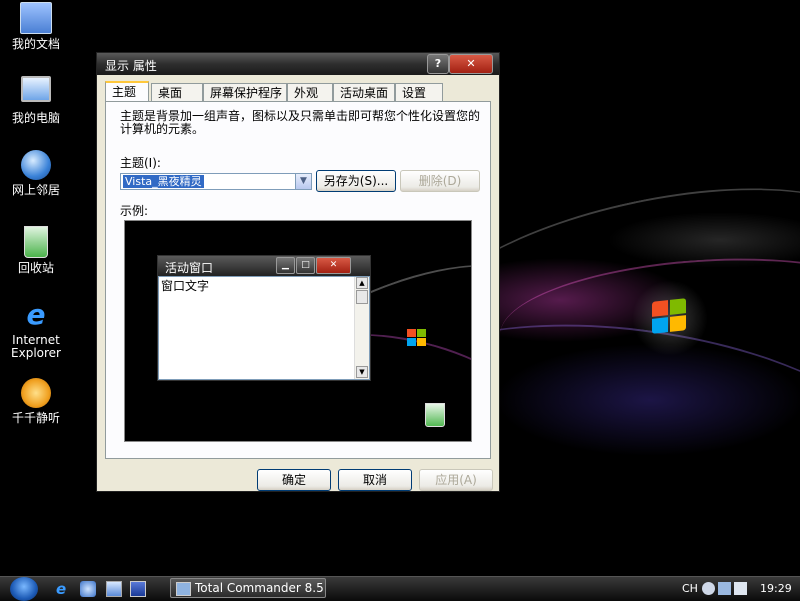 This screenshot has width=800, height=601. Describe the element at coordinates (189, 268) in the screenshot. I see `preview-window-title: 活动窗口` at that location.